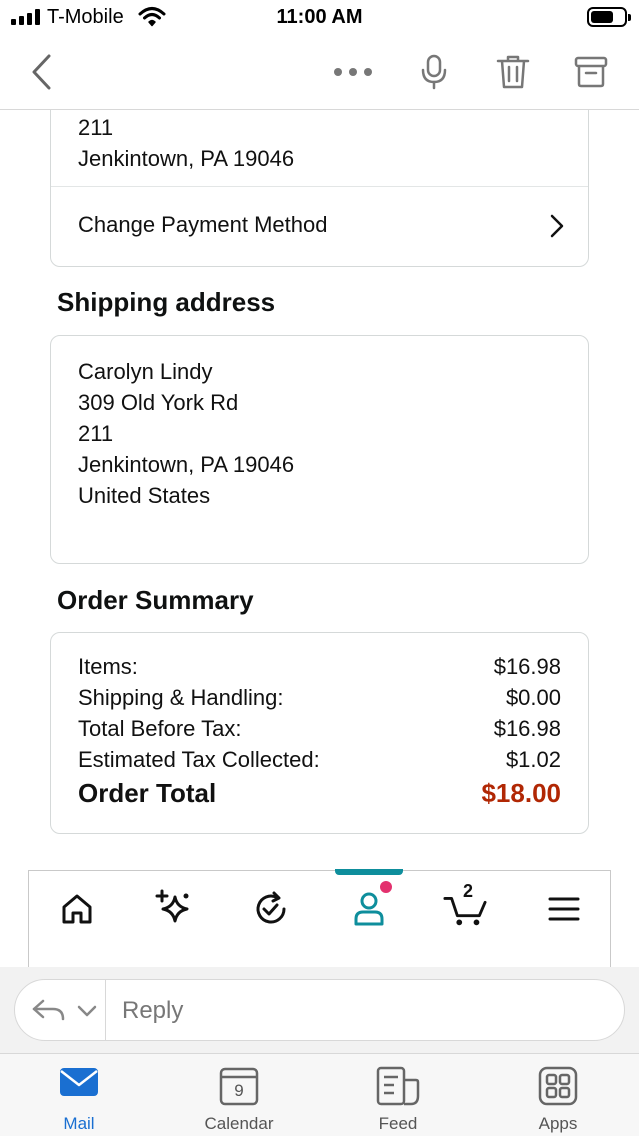  Describe the element at coordinates (145, 371) in the screenshot. I see `shipping-name: Carolyn Lindy` at that location.